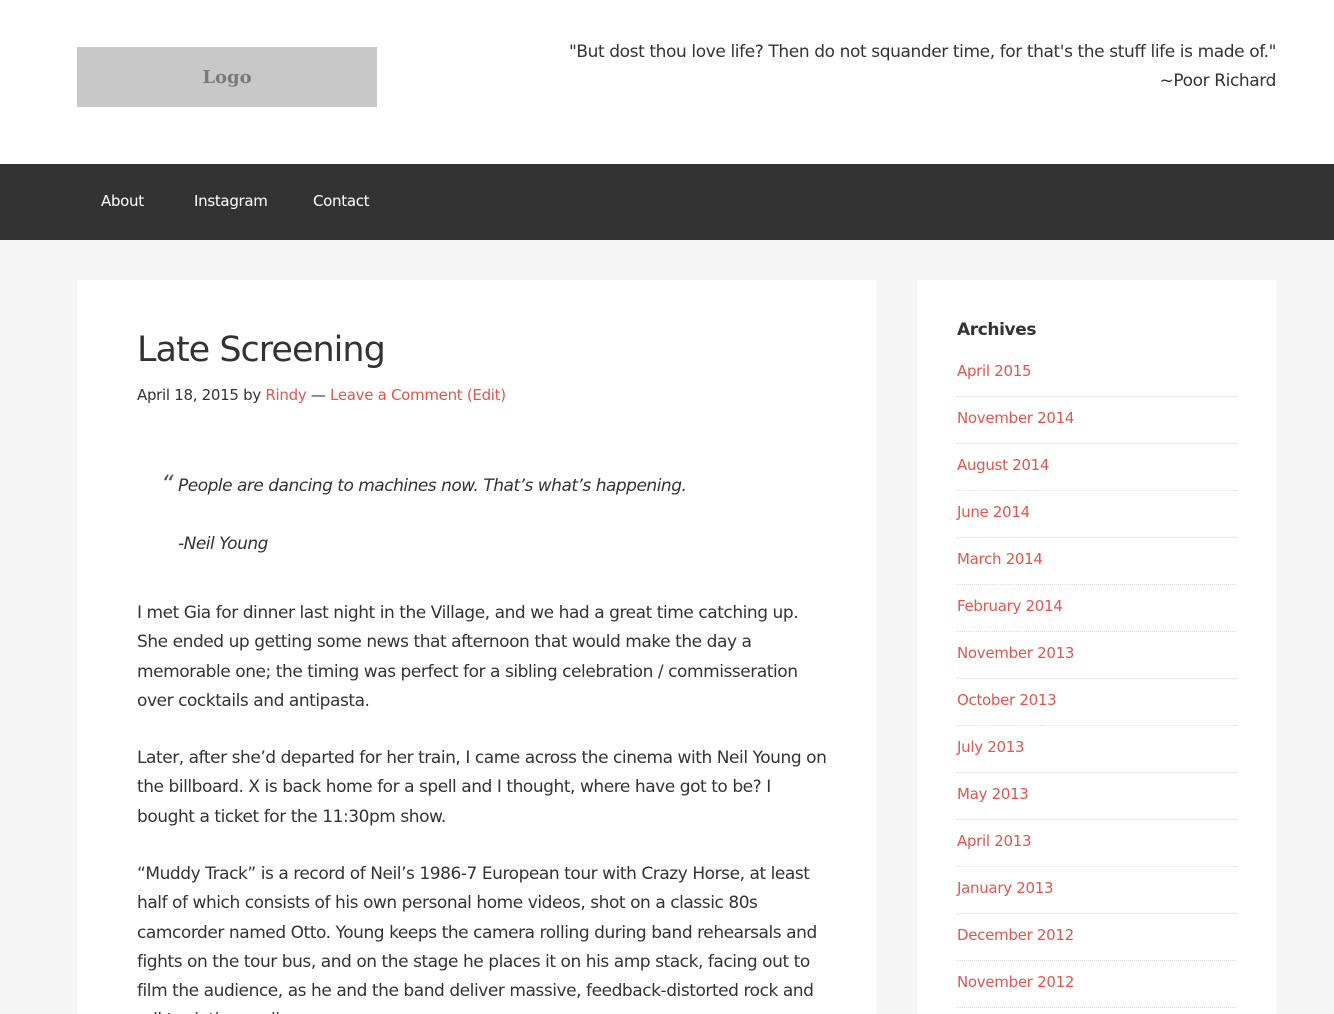 This screenshot has height=1014, width=1334. What do you see at coordinates (1097, 702) in the screenshot?
I see `archive-item: October 2013` at bounding box center [1097, 702].